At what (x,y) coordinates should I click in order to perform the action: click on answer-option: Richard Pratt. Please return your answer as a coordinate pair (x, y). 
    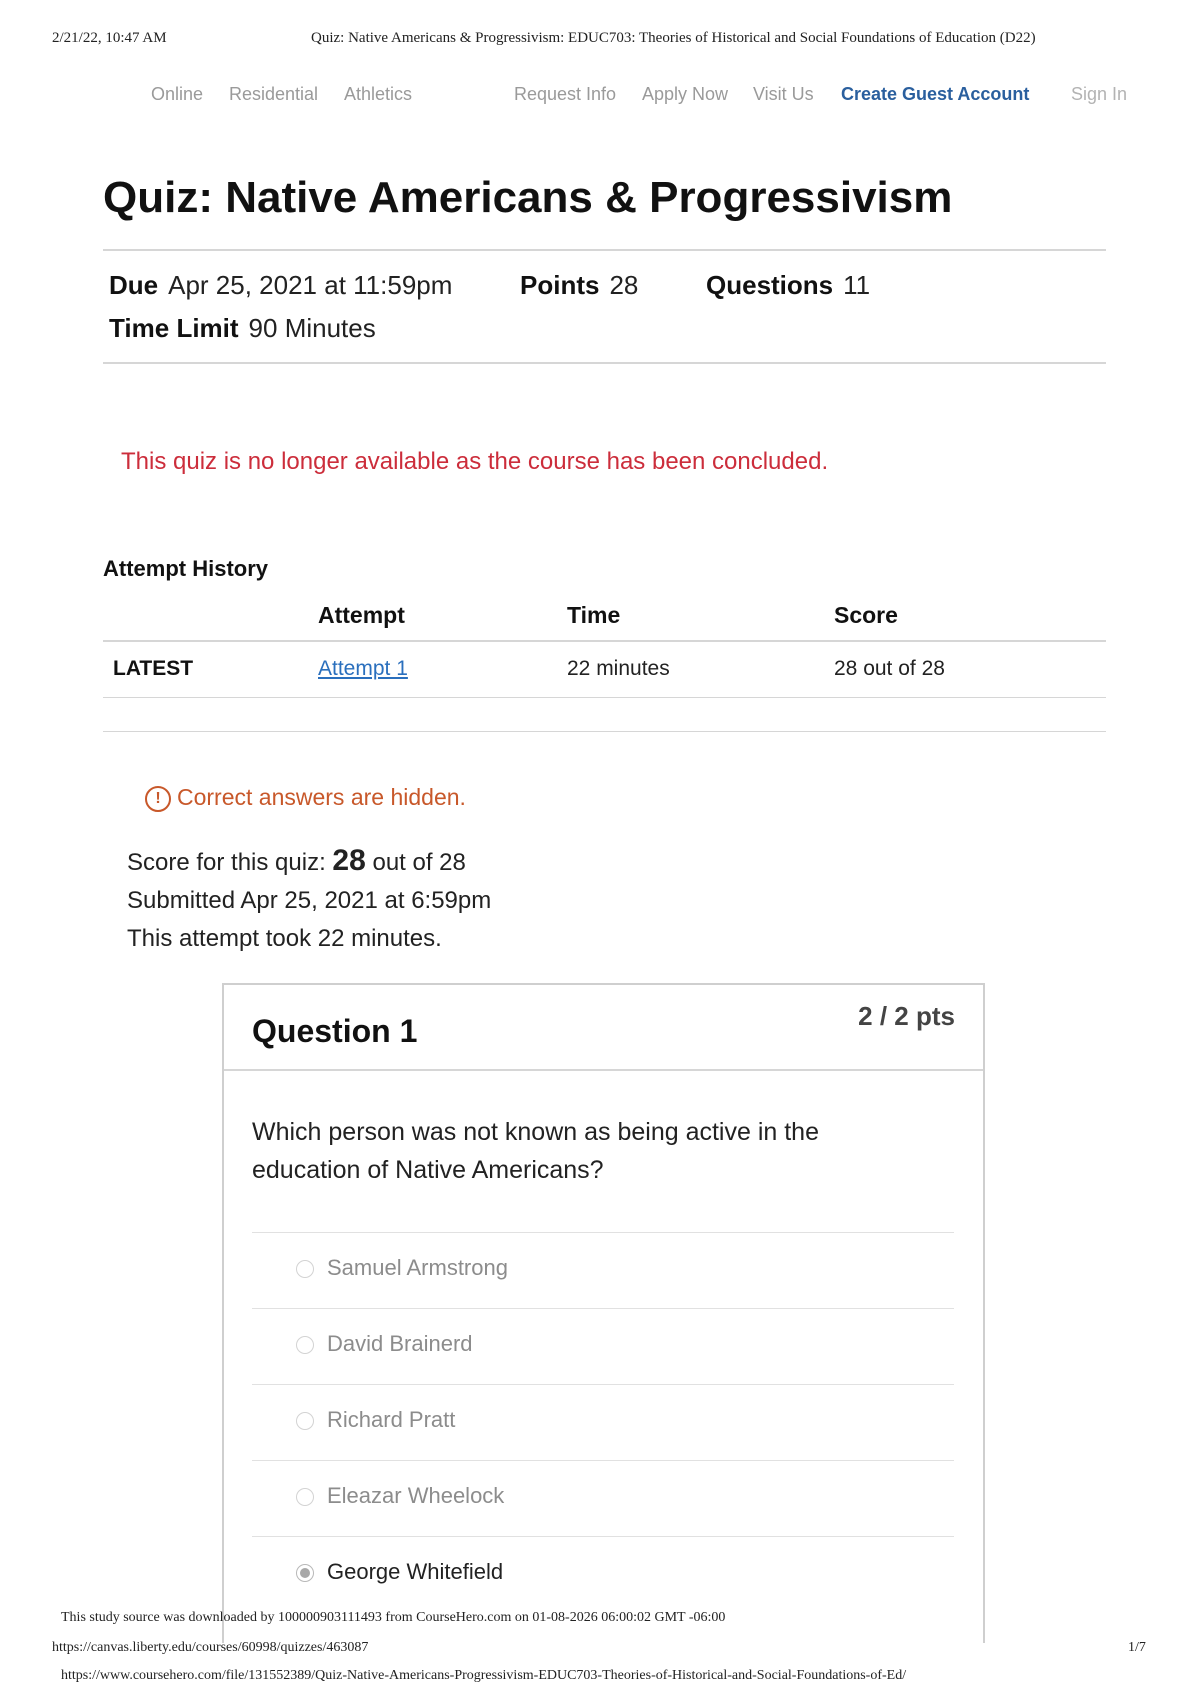
    Looking at the image, I should click on (603, 1422).